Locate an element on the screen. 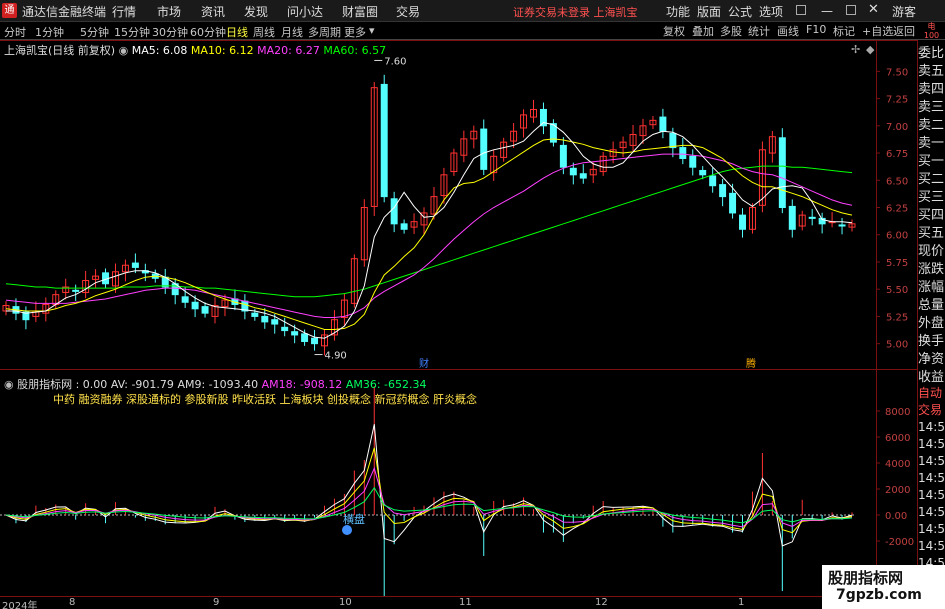 This screenshot has height=609, width=945. time-label: 10 is located at coordinates (345, 602).